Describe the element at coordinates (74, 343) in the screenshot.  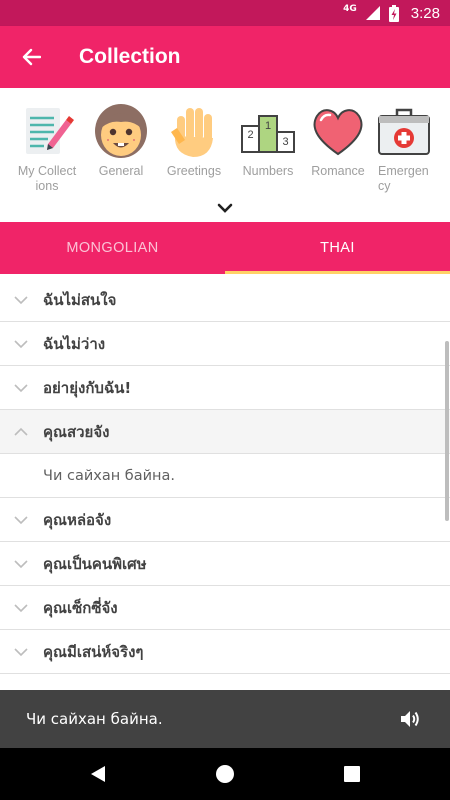
I see `phrase-text: ฉันไม่ว่าง` at that location.